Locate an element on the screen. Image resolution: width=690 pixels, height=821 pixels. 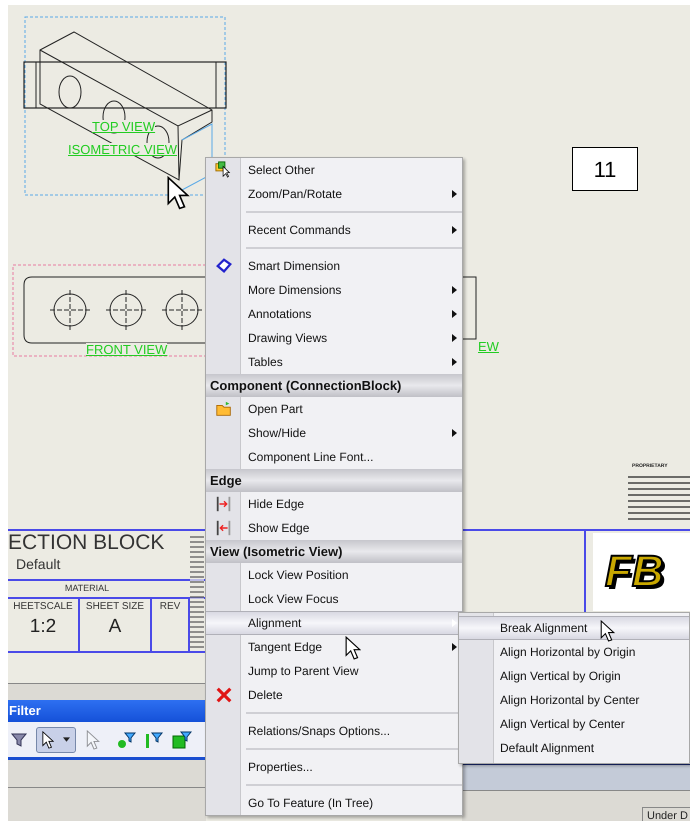
page-number: 11 is located at coordinates (605, 169).